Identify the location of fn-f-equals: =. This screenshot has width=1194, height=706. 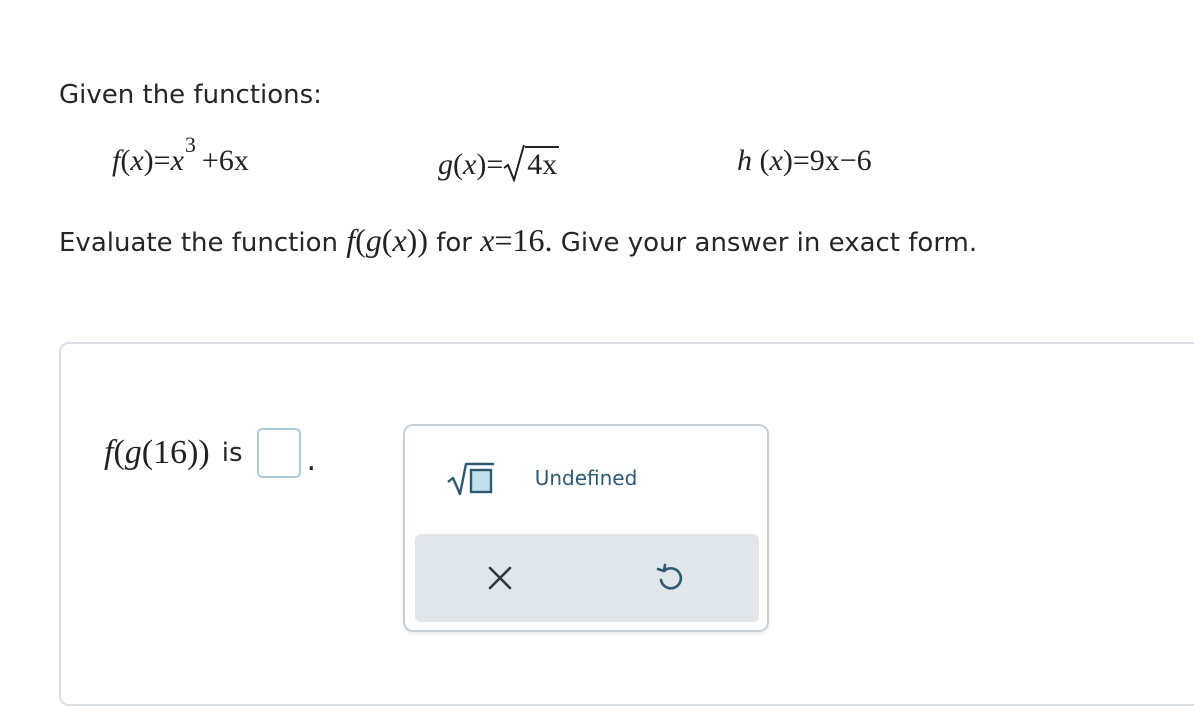
(162, 160).